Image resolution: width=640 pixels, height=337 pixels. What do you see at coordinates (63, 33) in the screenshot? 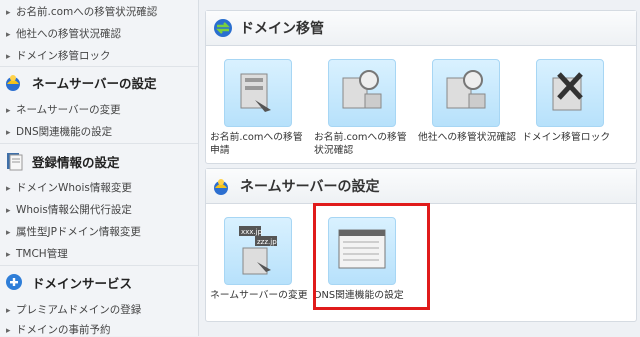
I see `sidebar-item-transfer-status-out: ▸ 他社への移管状況確認` at bounding box center [63, 33].